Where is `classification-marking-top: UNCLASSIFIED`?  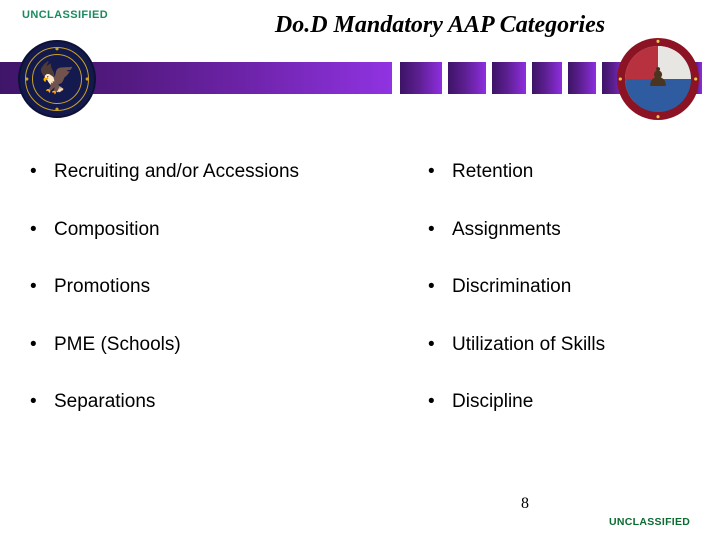
classification-marking-top: UNCLASSIFIED is located at coordinates (65, 15).